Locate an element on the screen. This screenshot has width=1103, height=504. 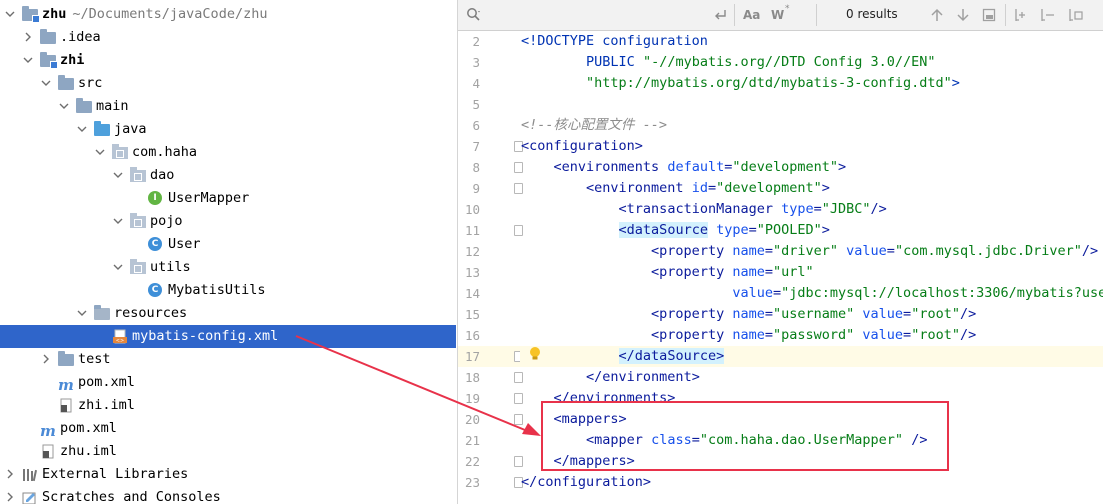
line-number: 4 is located at coordinates (476, 83).